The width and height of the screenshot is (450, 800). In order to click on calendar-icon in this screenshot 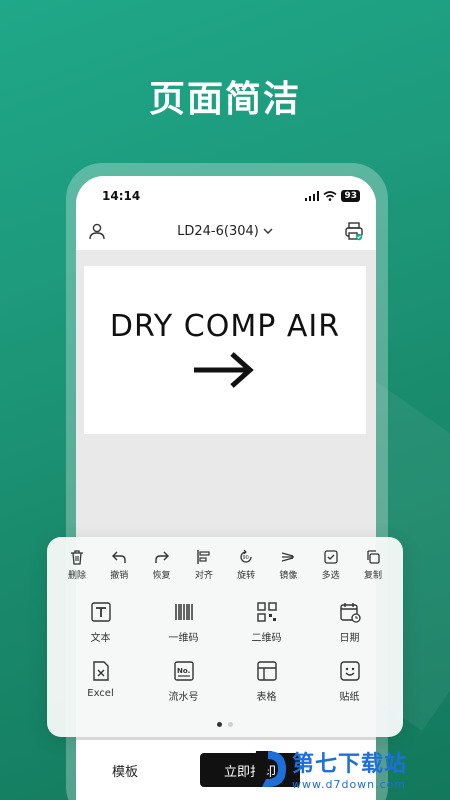, I will do `click(350, 613)`.